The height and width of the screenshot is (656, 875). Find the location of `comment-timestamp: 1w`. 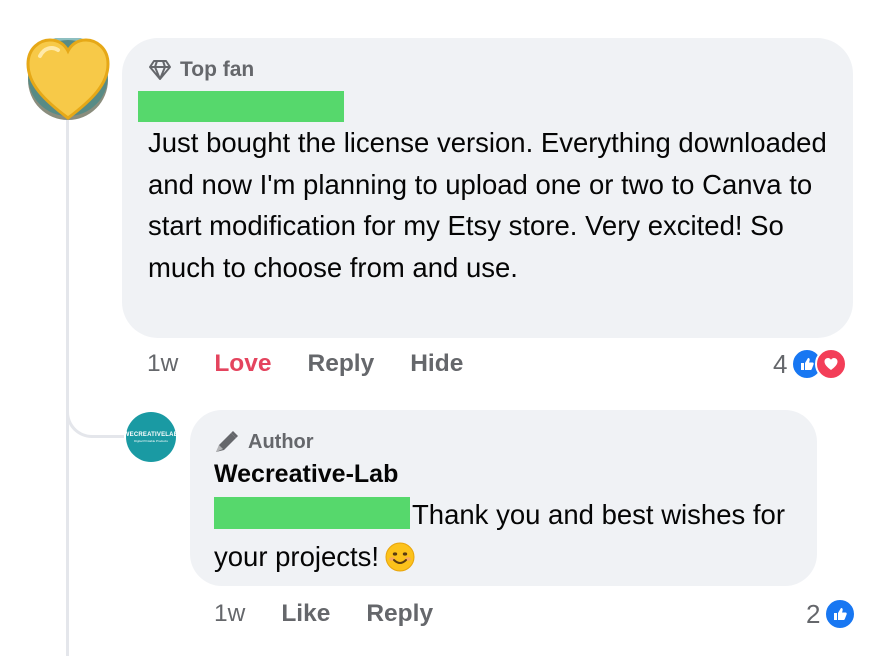

comment-timestamp: 1w is located at coordinates (162, 364).